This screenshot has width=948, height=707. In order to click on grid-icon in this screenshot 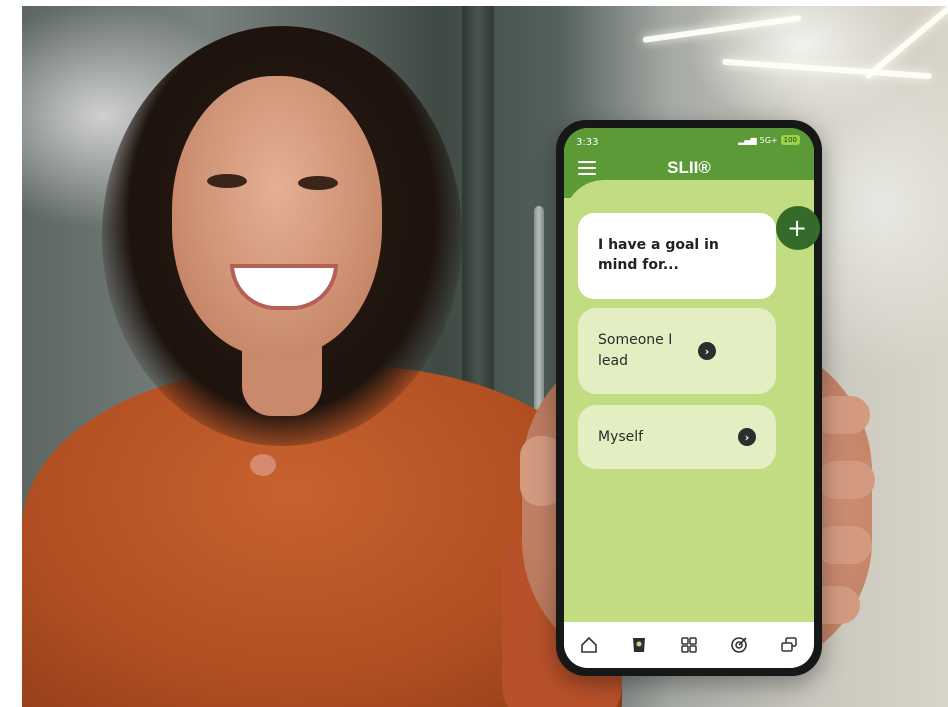, I will do `click(689, 645)`.